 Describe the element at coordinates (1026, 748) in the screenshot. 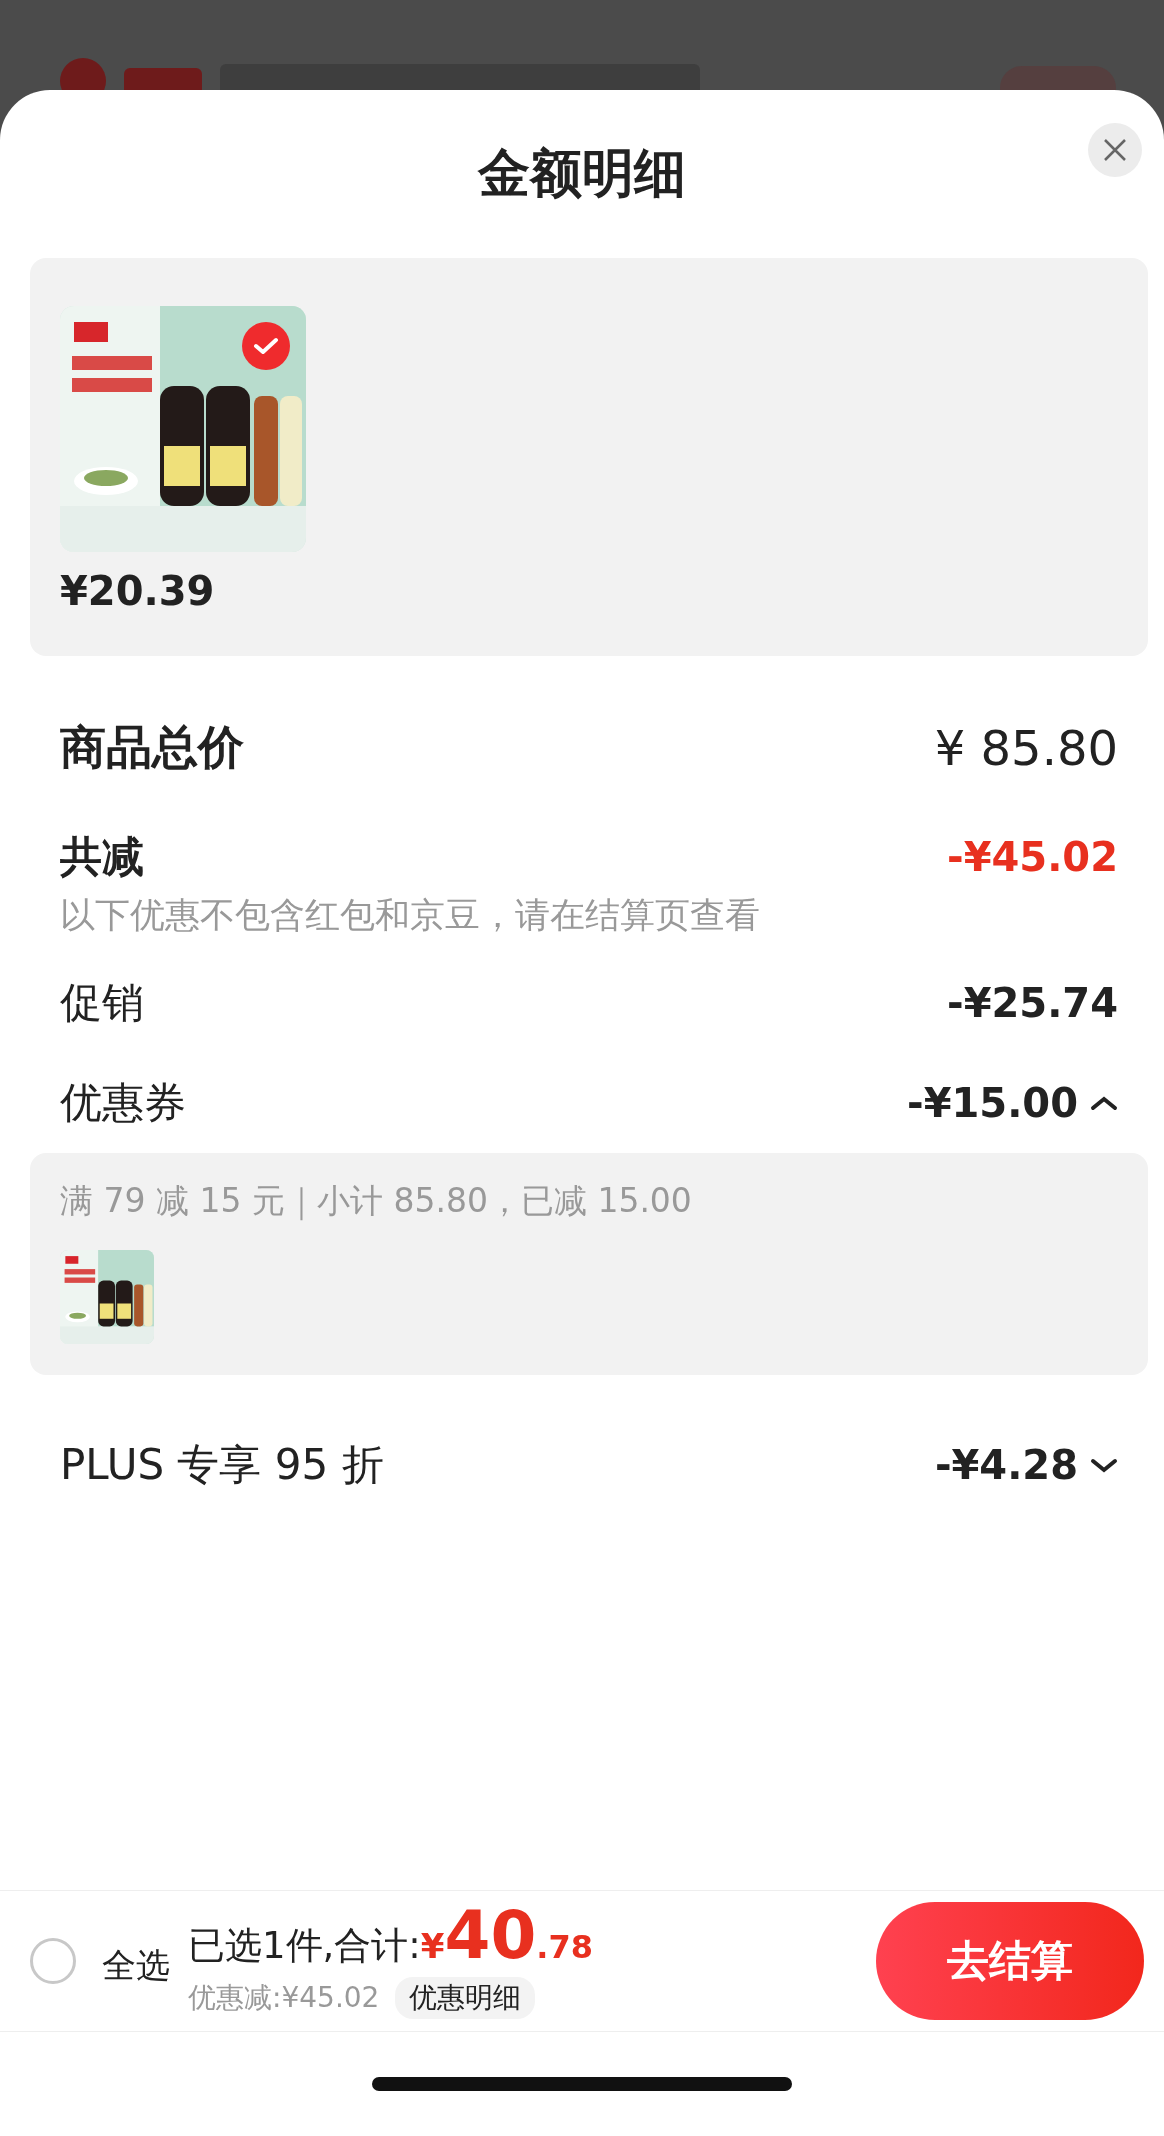

I see `summary-value: ¥ 85.80` at that location.